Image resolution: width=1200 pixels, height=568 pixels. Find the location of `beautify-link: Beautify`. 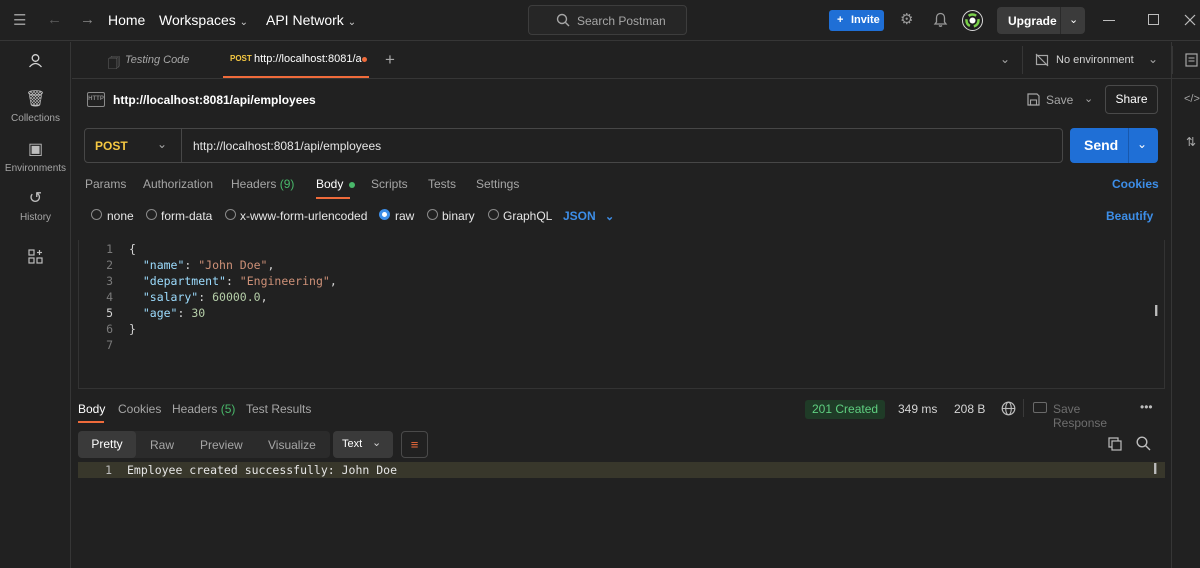

beautify-link: Beautify is located at coordinates (1129, 216).